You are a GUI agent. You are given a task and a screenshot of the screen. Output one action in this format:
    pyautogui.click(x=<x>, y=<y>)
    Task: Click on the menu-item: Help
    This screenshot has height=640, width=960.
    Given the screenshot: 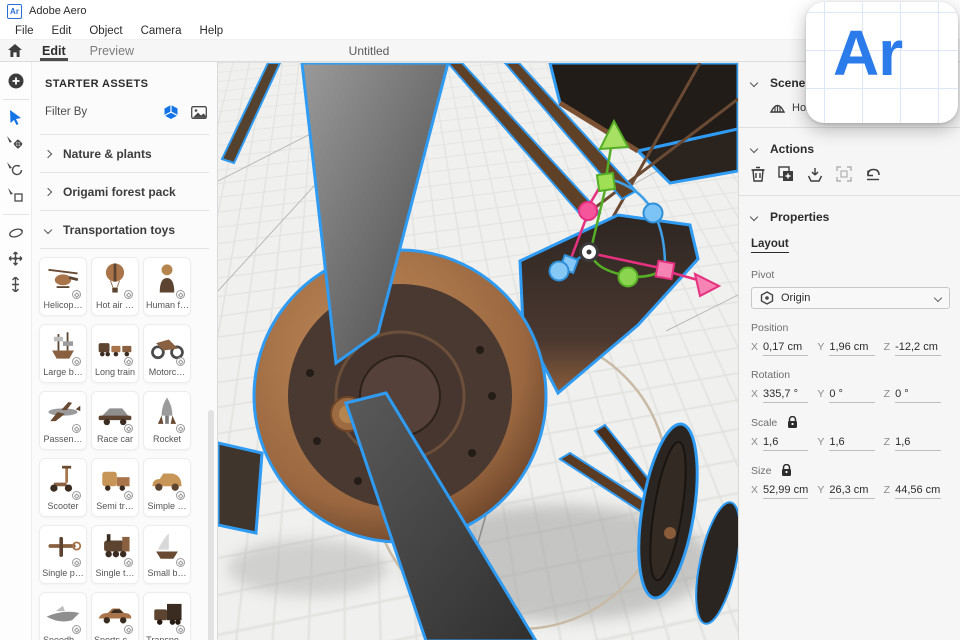 What is the action you would take?
    pyautogui.click(x=212, y=31)
    